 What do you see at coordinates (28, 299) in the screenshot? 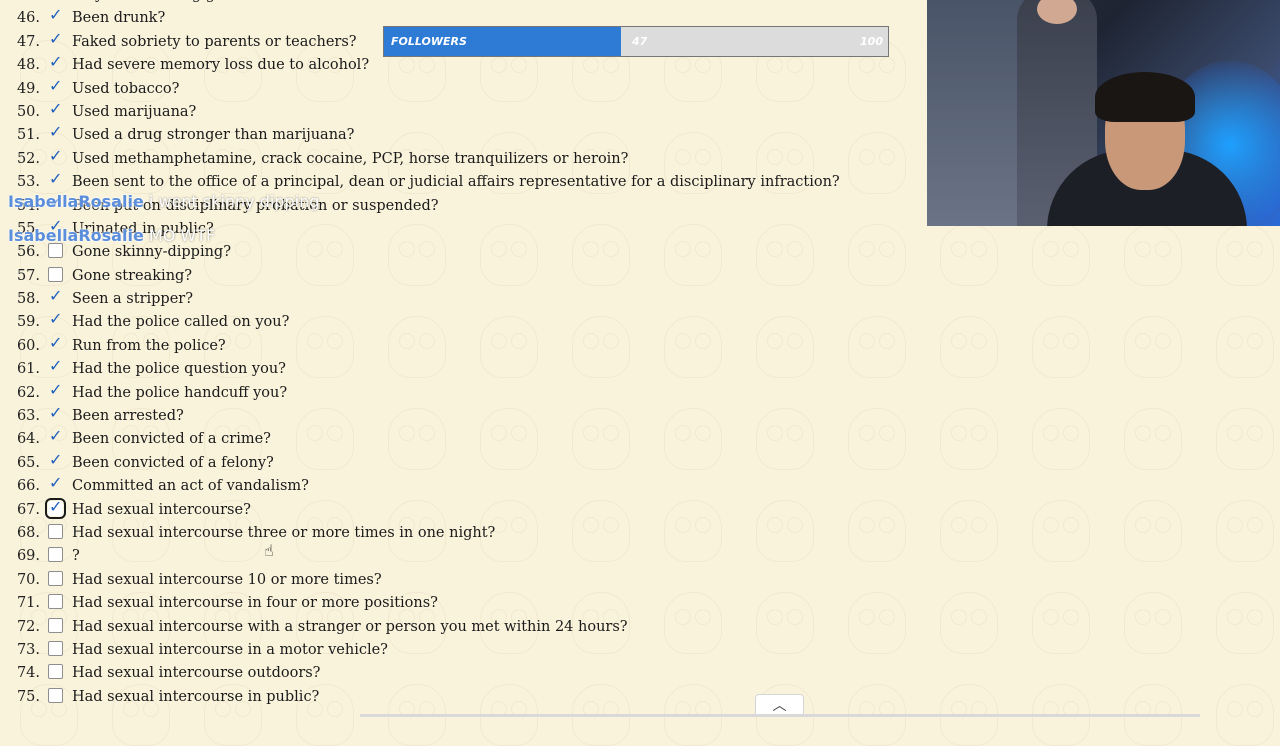
I see `question-number: 58.` at bounding box center [28, 299].